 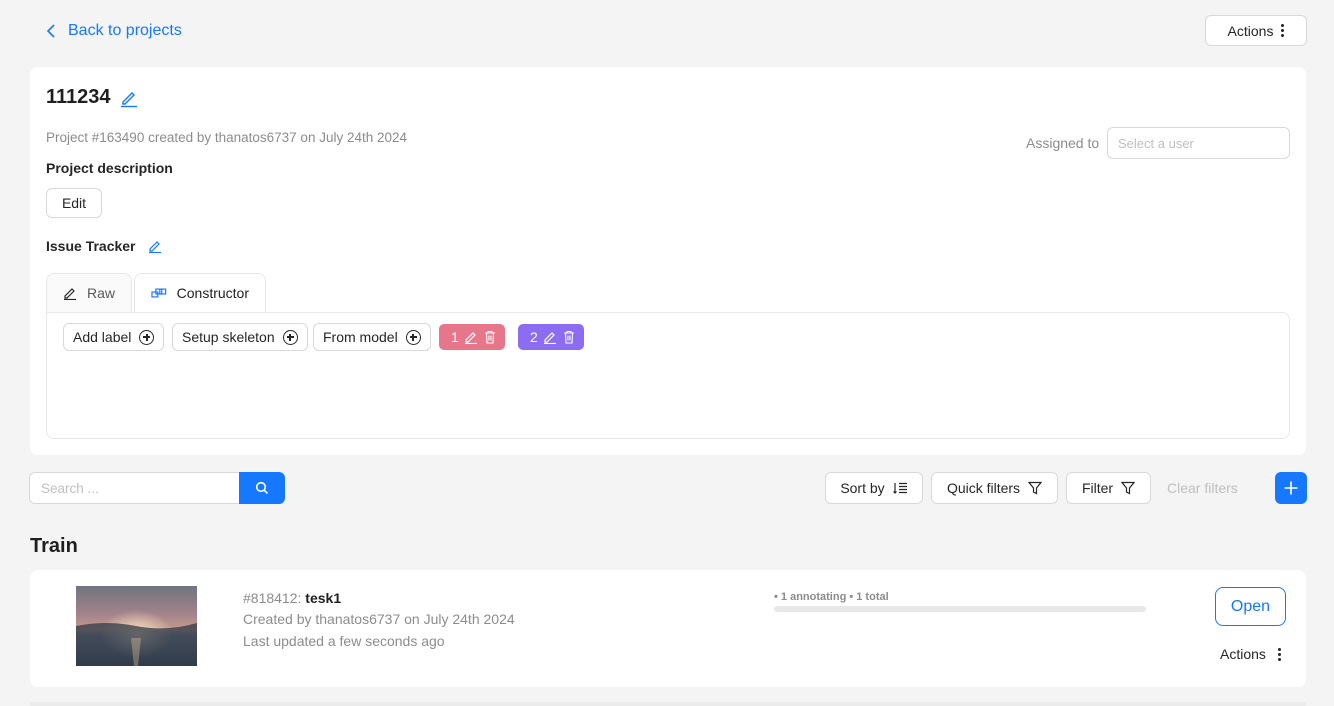 I want to click on issue-tracker: Issue Tracker, so click(x=104, y=246).